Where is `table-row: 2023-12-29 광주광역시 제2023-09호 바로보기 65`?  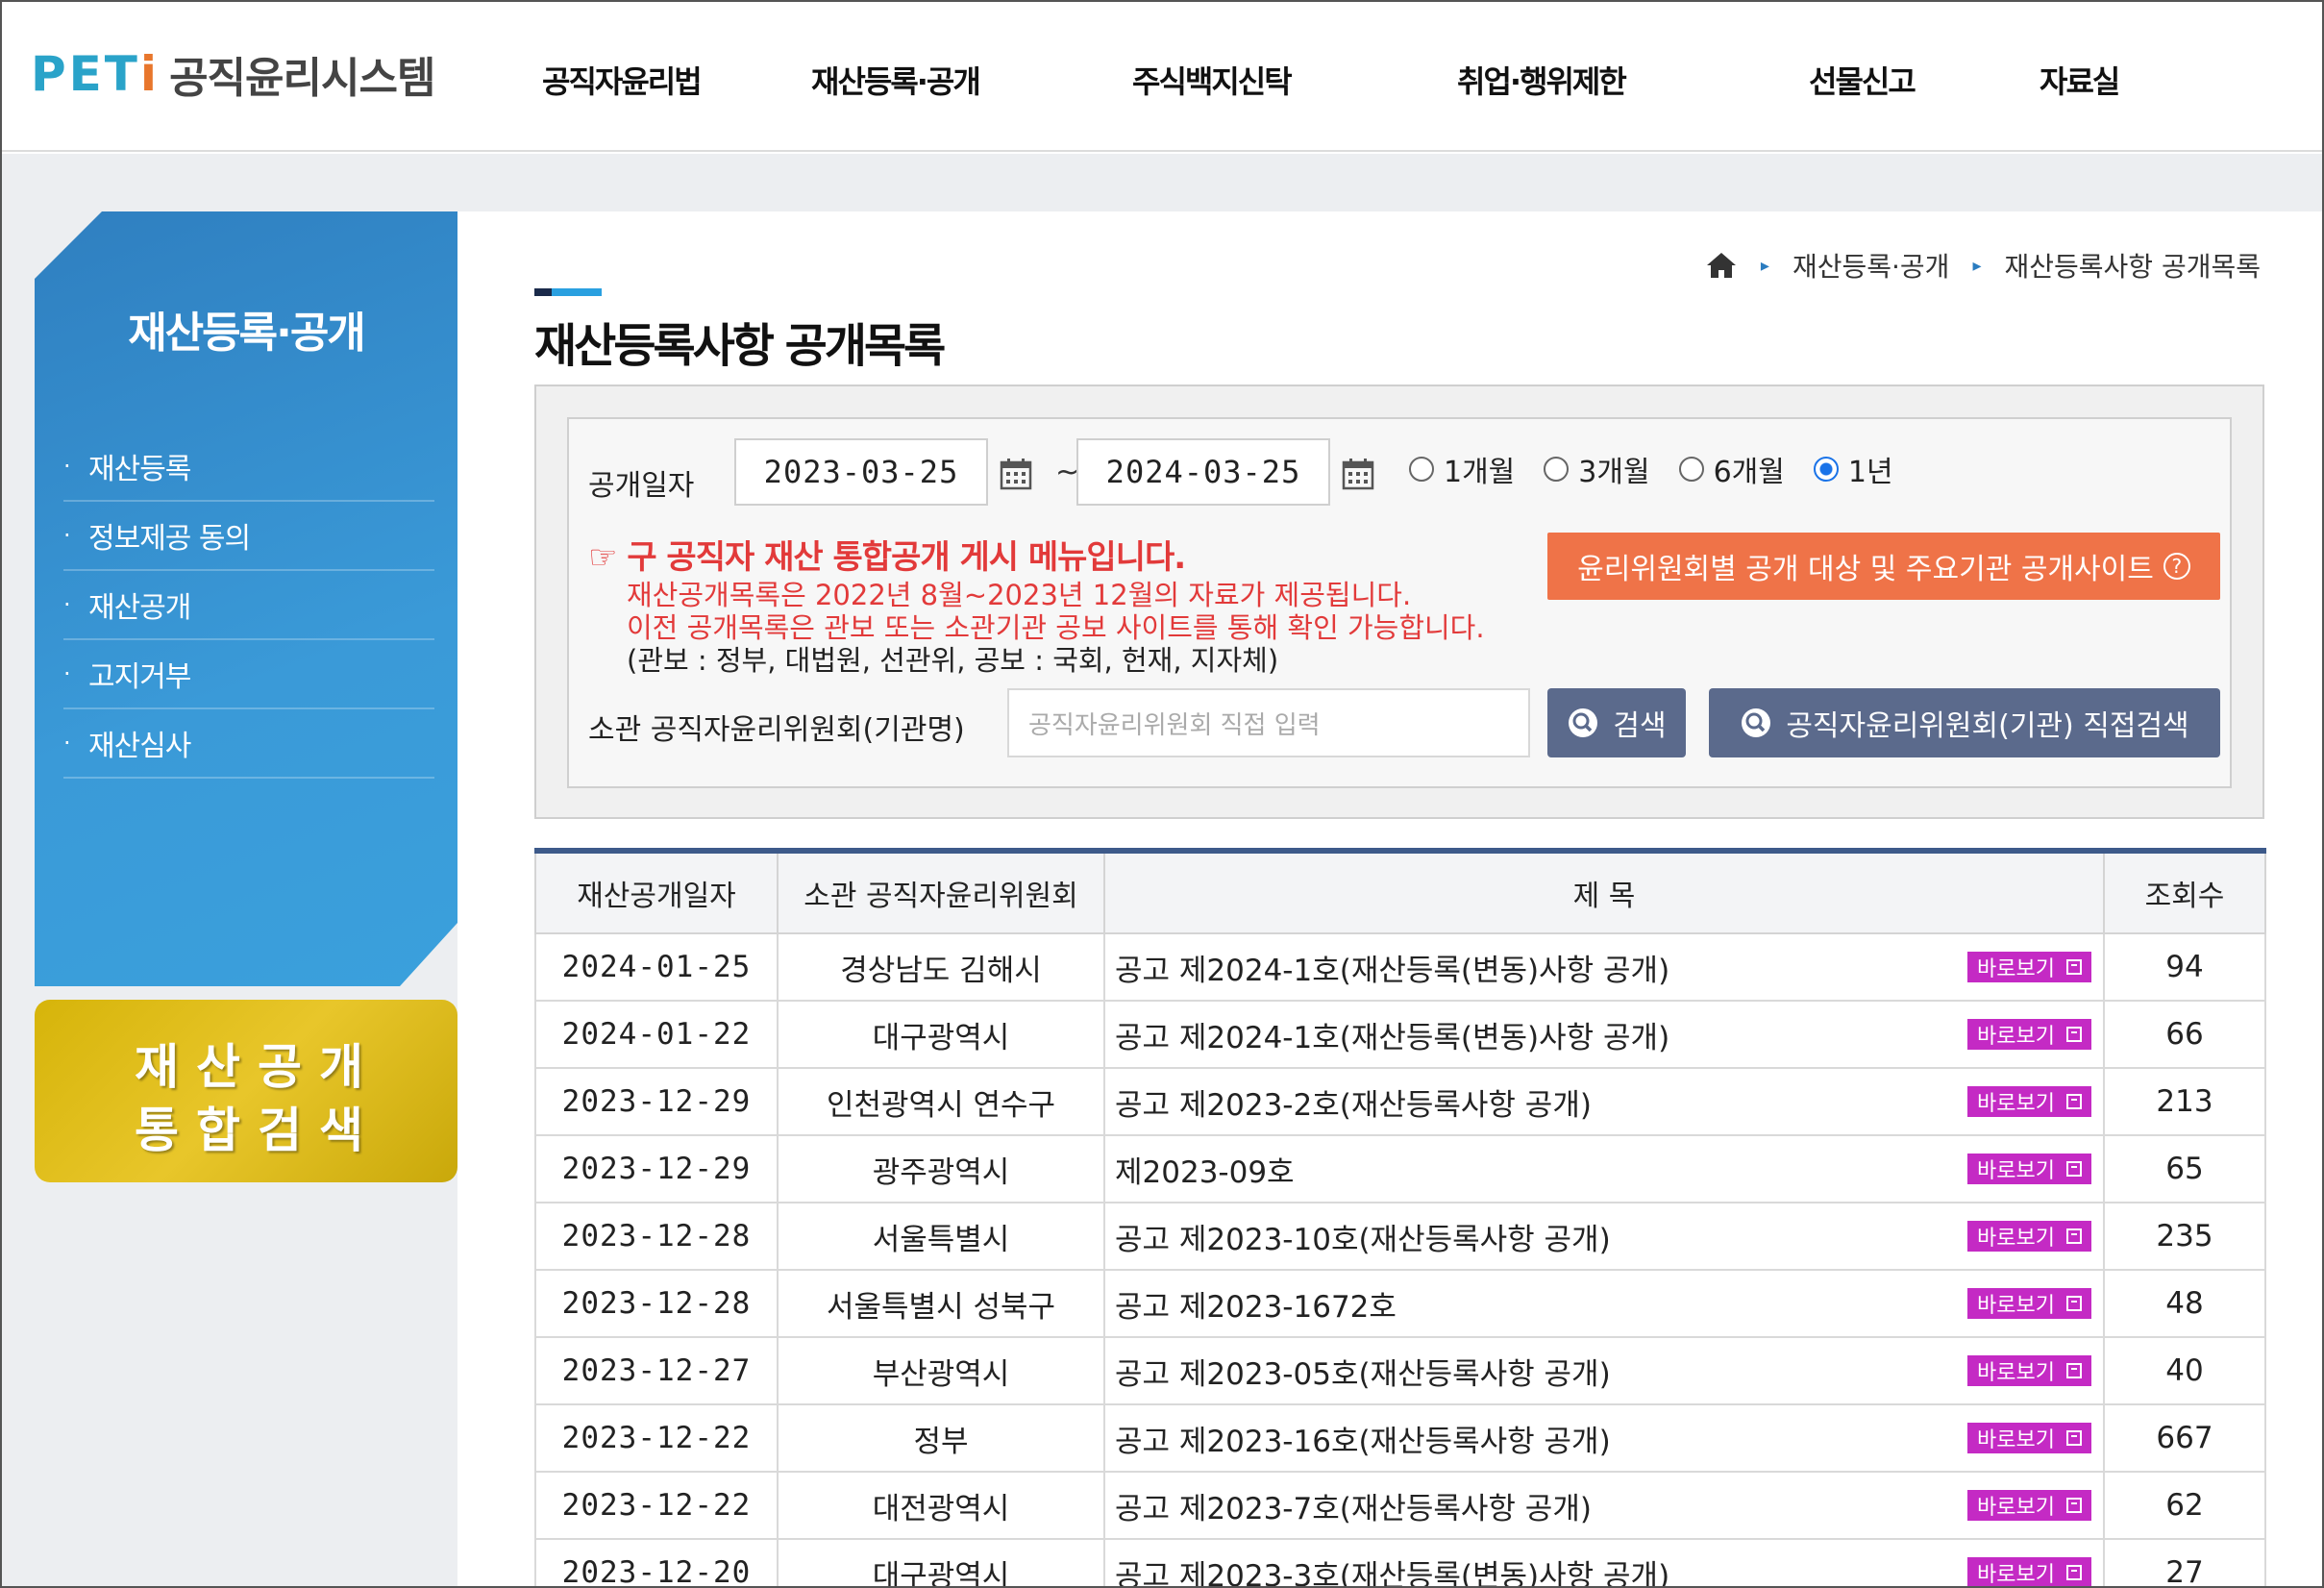 table-row: 2023-12-29 광주광역시 제2023-09호 바로보기 65 is located at coordinates (1400, 1168).